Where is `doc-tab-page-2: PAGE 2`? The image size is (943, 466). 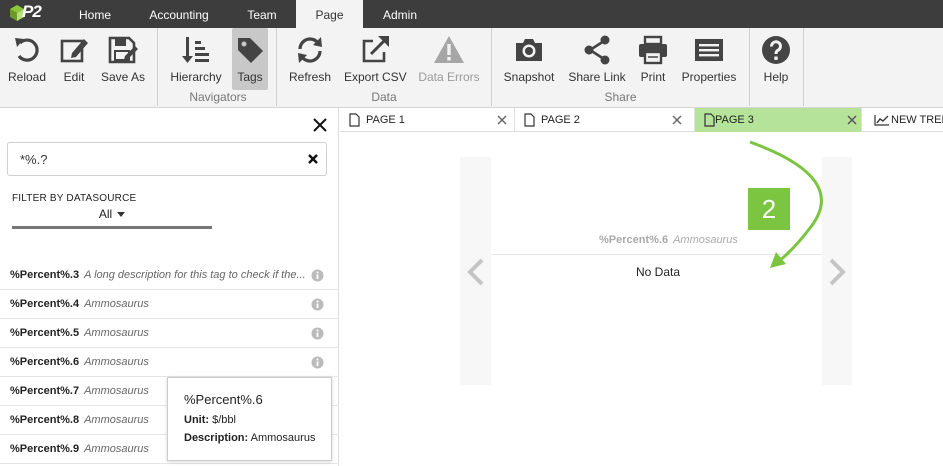
doc-tab-page-2: PAGE 2 is located at coordinates (605, 120).